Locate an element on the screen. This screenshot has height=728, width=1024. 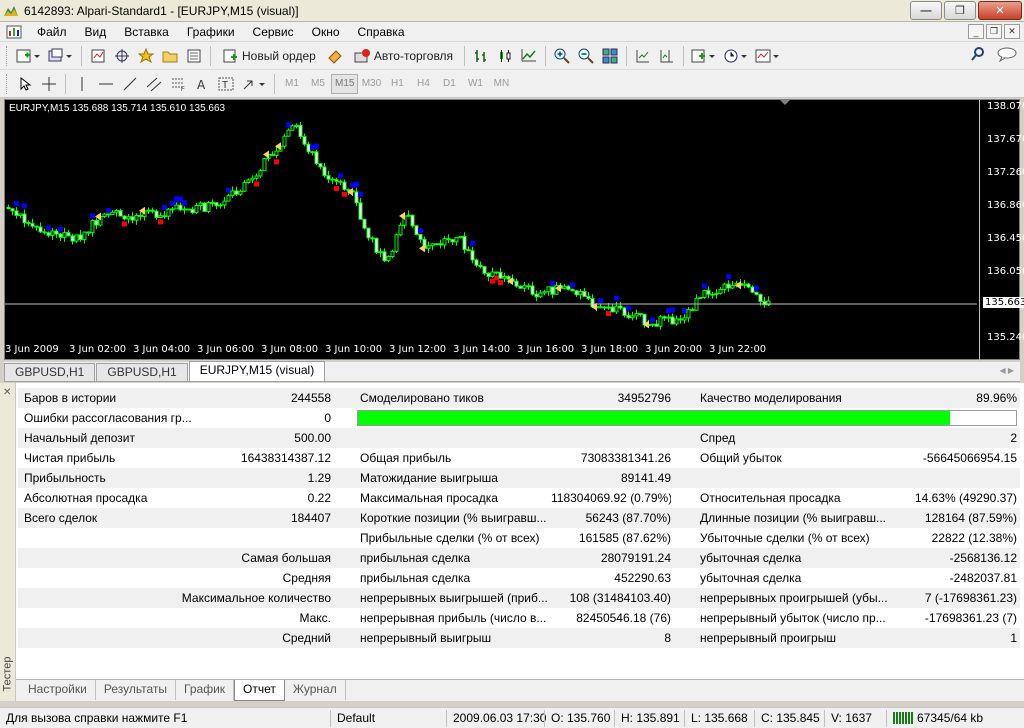
chart-tab-gbpusd-h1: GBPUSD,H1 is located at coordinates (50, 372).